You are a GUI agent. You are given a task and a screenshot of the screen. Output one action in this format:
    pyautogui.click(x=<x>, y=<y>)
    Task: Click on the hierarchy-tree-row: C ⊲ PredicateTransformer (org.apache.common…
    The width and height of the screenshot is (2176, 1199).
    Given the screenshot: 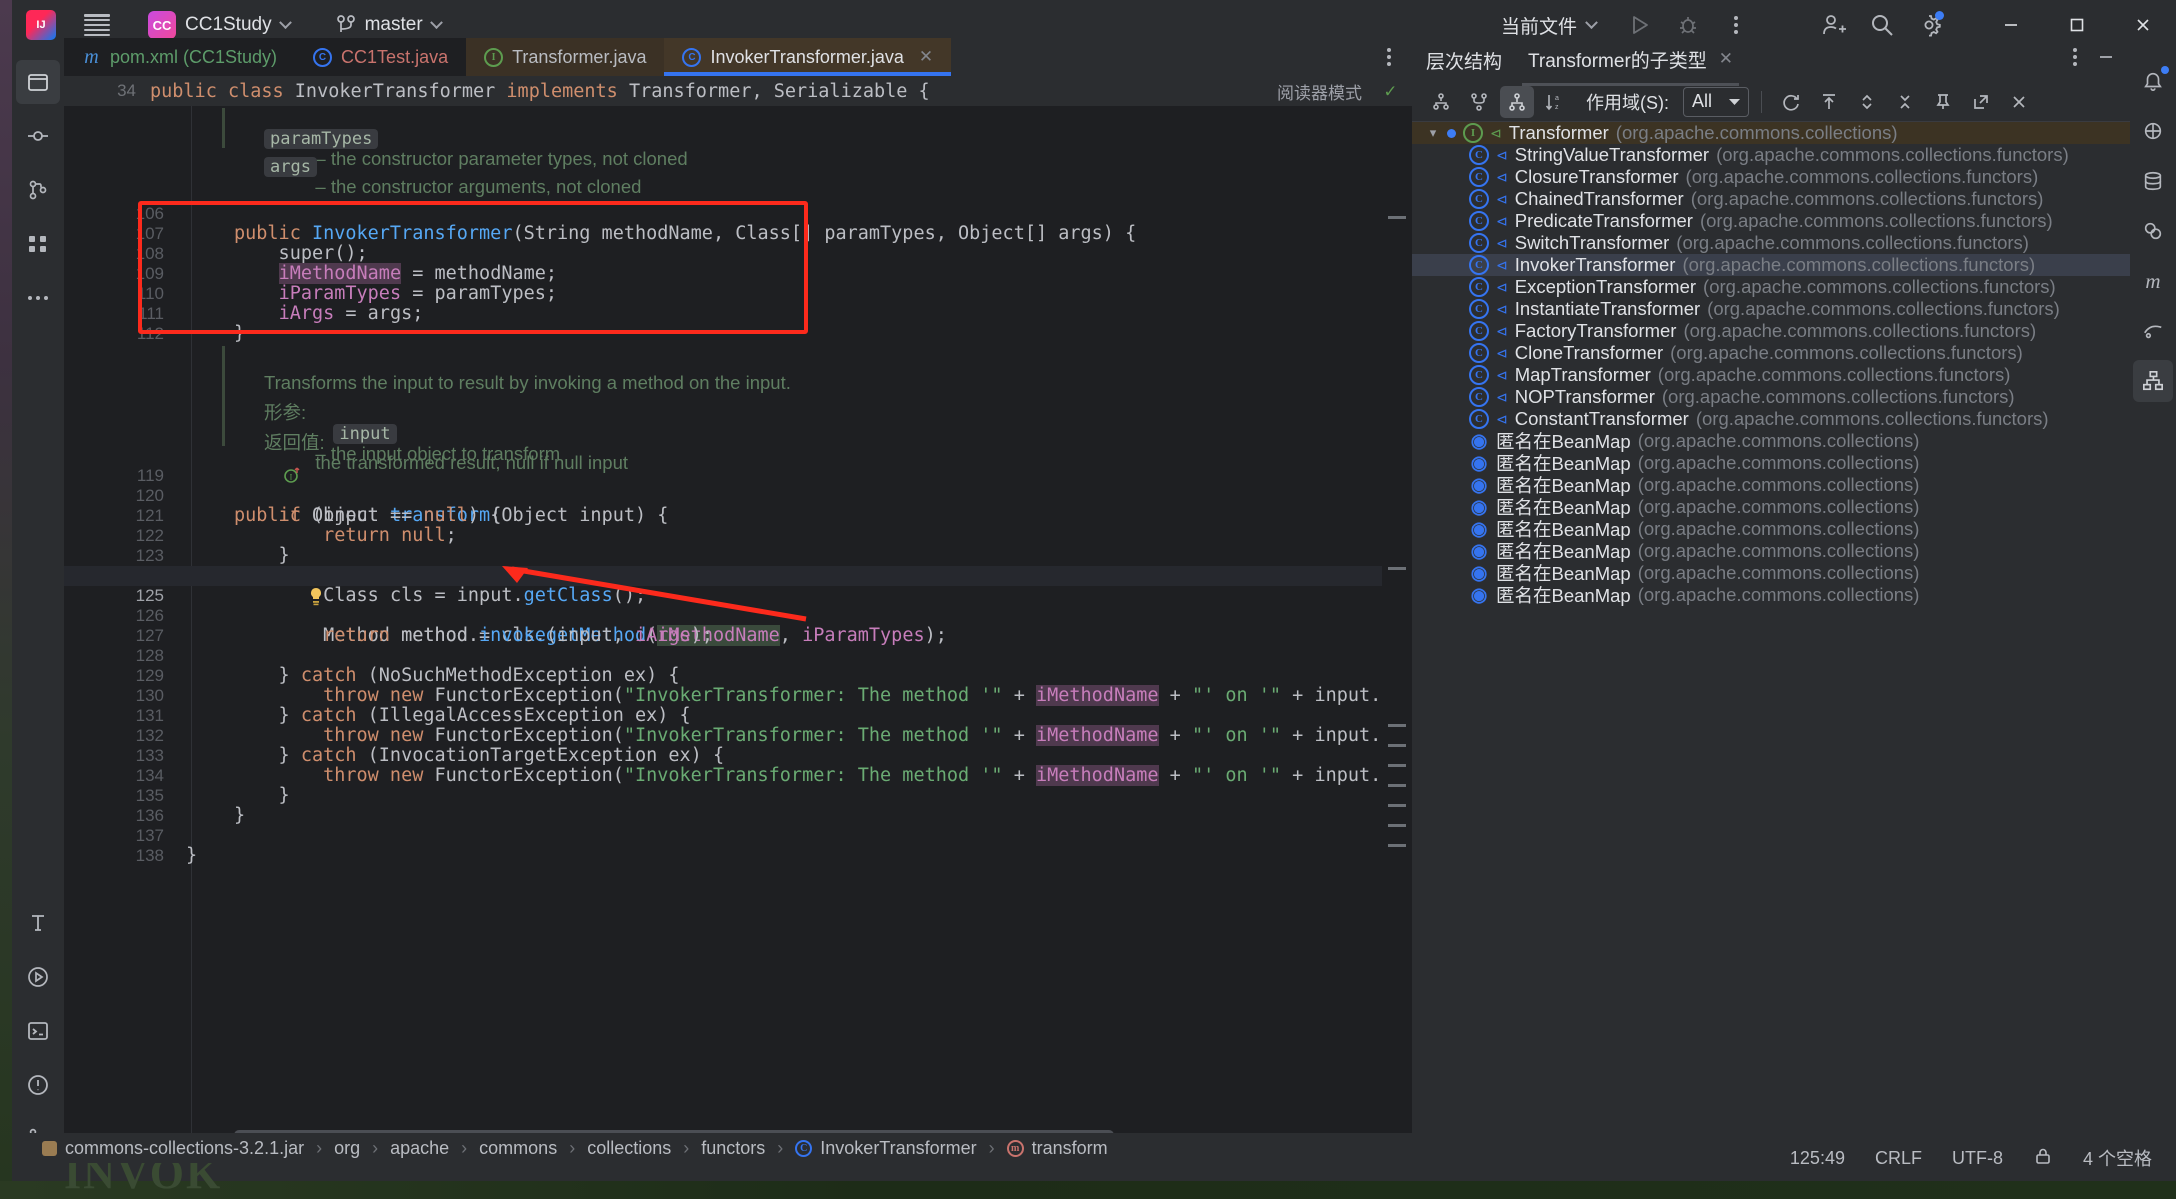 What is the action you would take?
    pyautogui.click(x=1771, y=221)
    